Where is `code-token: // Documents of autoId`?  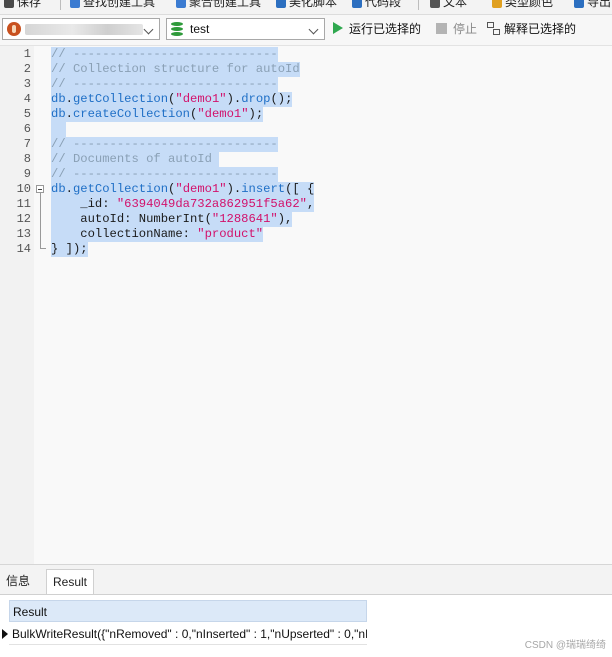 code-token: // Documents of autoId is located at coordinates (135, 159).